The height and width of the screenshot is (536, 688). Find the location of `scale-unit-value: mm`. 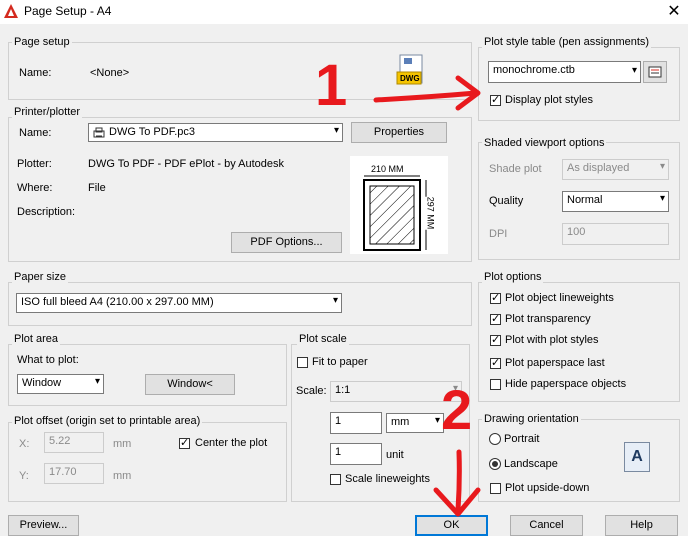

scale-unit-value: mm is located at coordinates (400, 422).